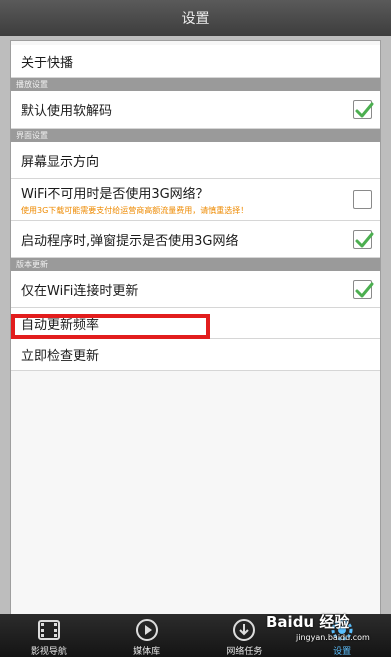 This screenshot has width=391, height=657. Describe the element at coordinates (147, 630) in the screenshot. I see `play-icon` at that location.